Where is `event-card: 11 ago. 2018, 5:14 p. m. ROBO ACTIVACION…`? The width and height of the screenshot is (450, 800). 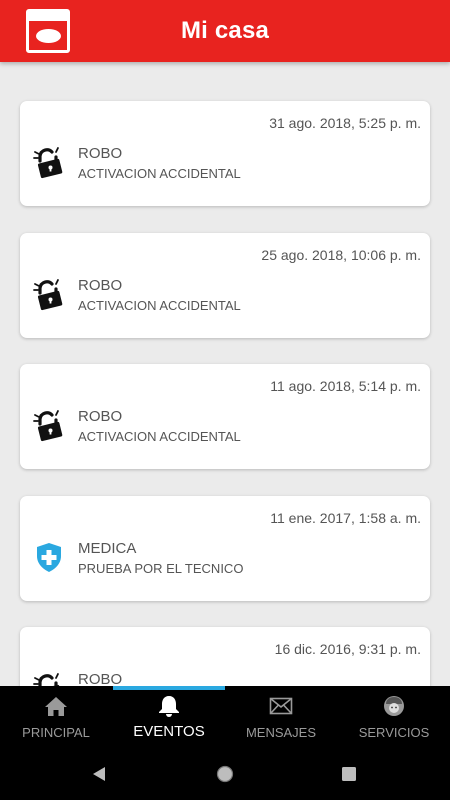
event-card: 11 ago. 2018, 5:14 p. m. ROBO ACTIVACION… is located at coordinates (225, 416).